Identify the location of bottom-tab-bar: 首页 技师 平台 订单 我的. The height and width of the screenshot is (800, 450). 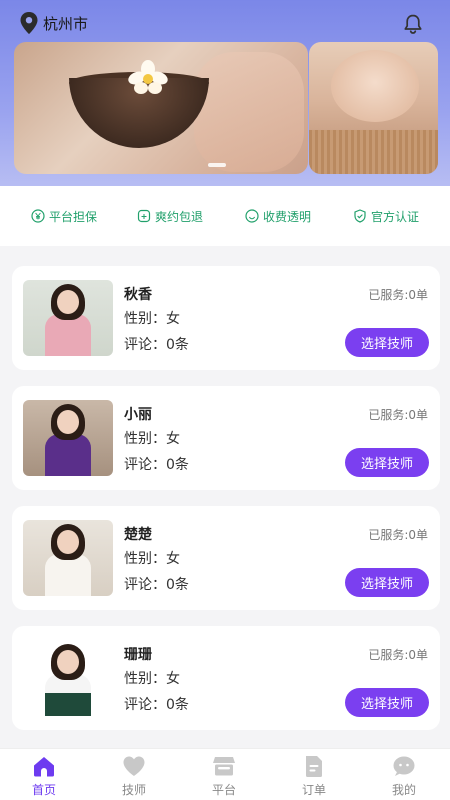
(225, 774).